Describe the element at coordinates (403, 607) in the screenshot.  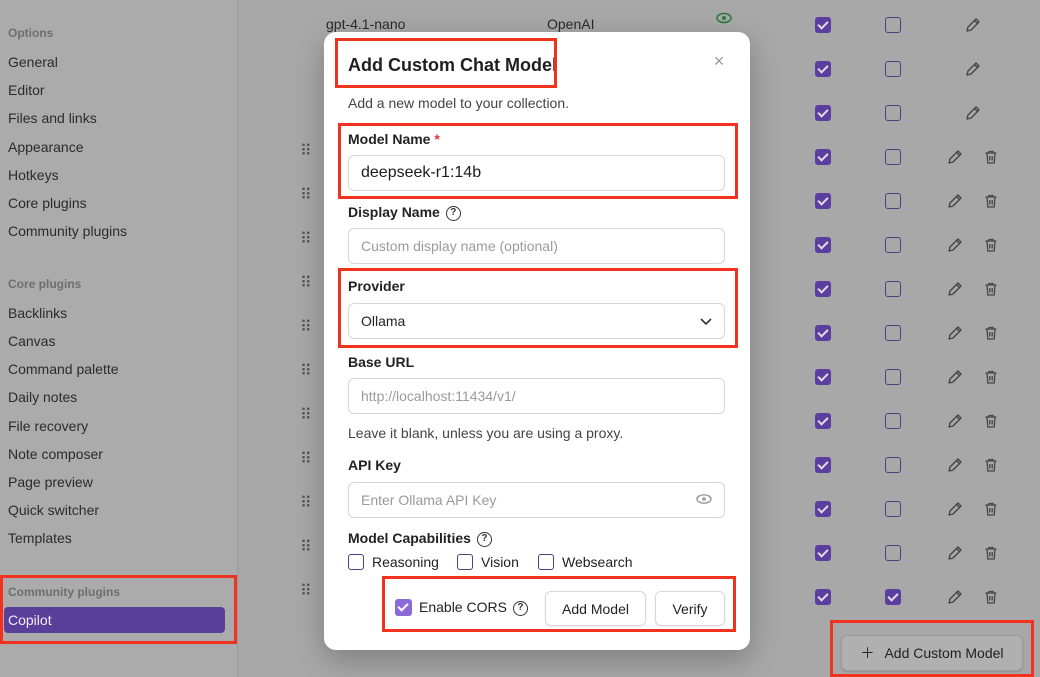
I see `enable-cors-checkbox` at that location.